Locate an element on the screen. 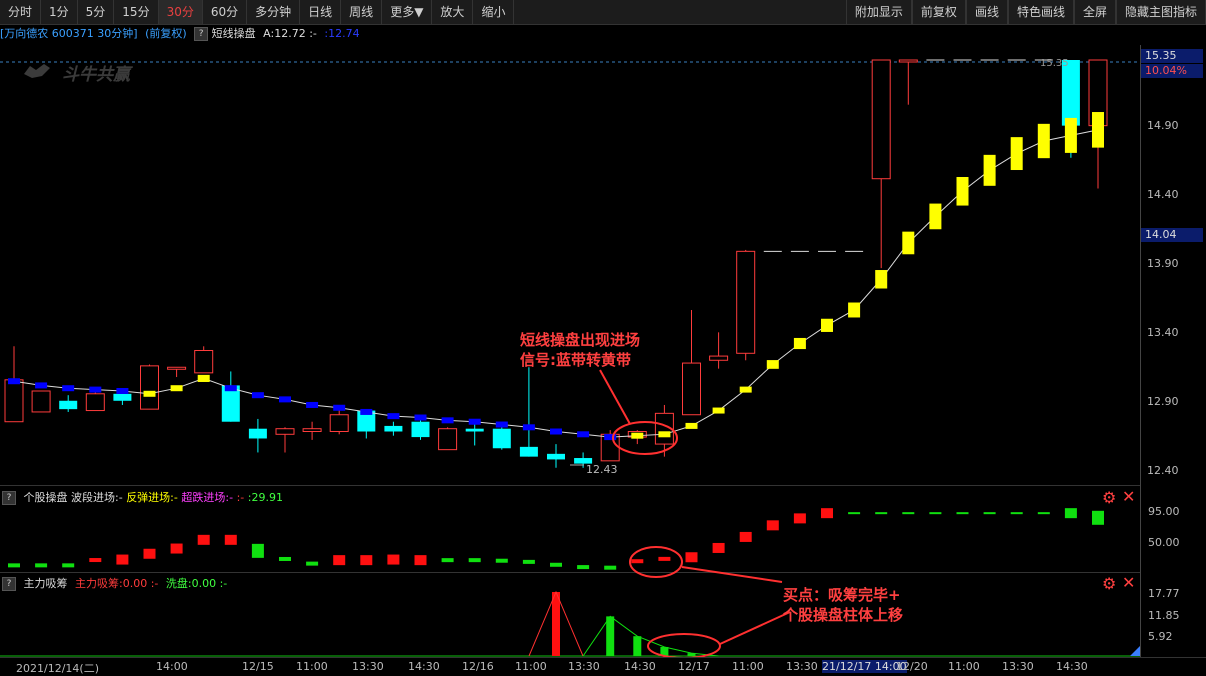 This screenshot has width=1206, height=676. annotation-entry-line1: 短线操盘出现进场 is located at coordinates (580, 340).